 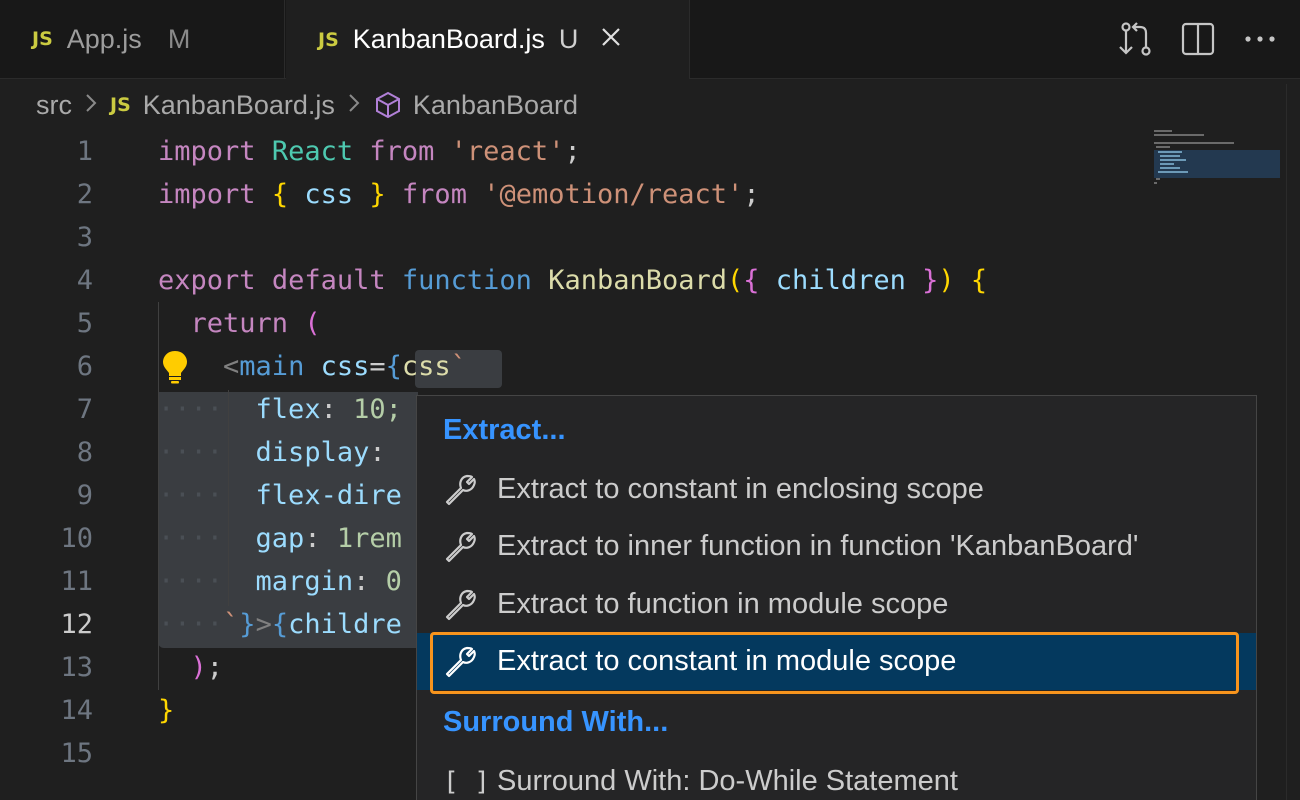 What do you see at coordinates (84, 151) in the screenshot?
I see `line-number: 1` at bounding box center [84, 151].